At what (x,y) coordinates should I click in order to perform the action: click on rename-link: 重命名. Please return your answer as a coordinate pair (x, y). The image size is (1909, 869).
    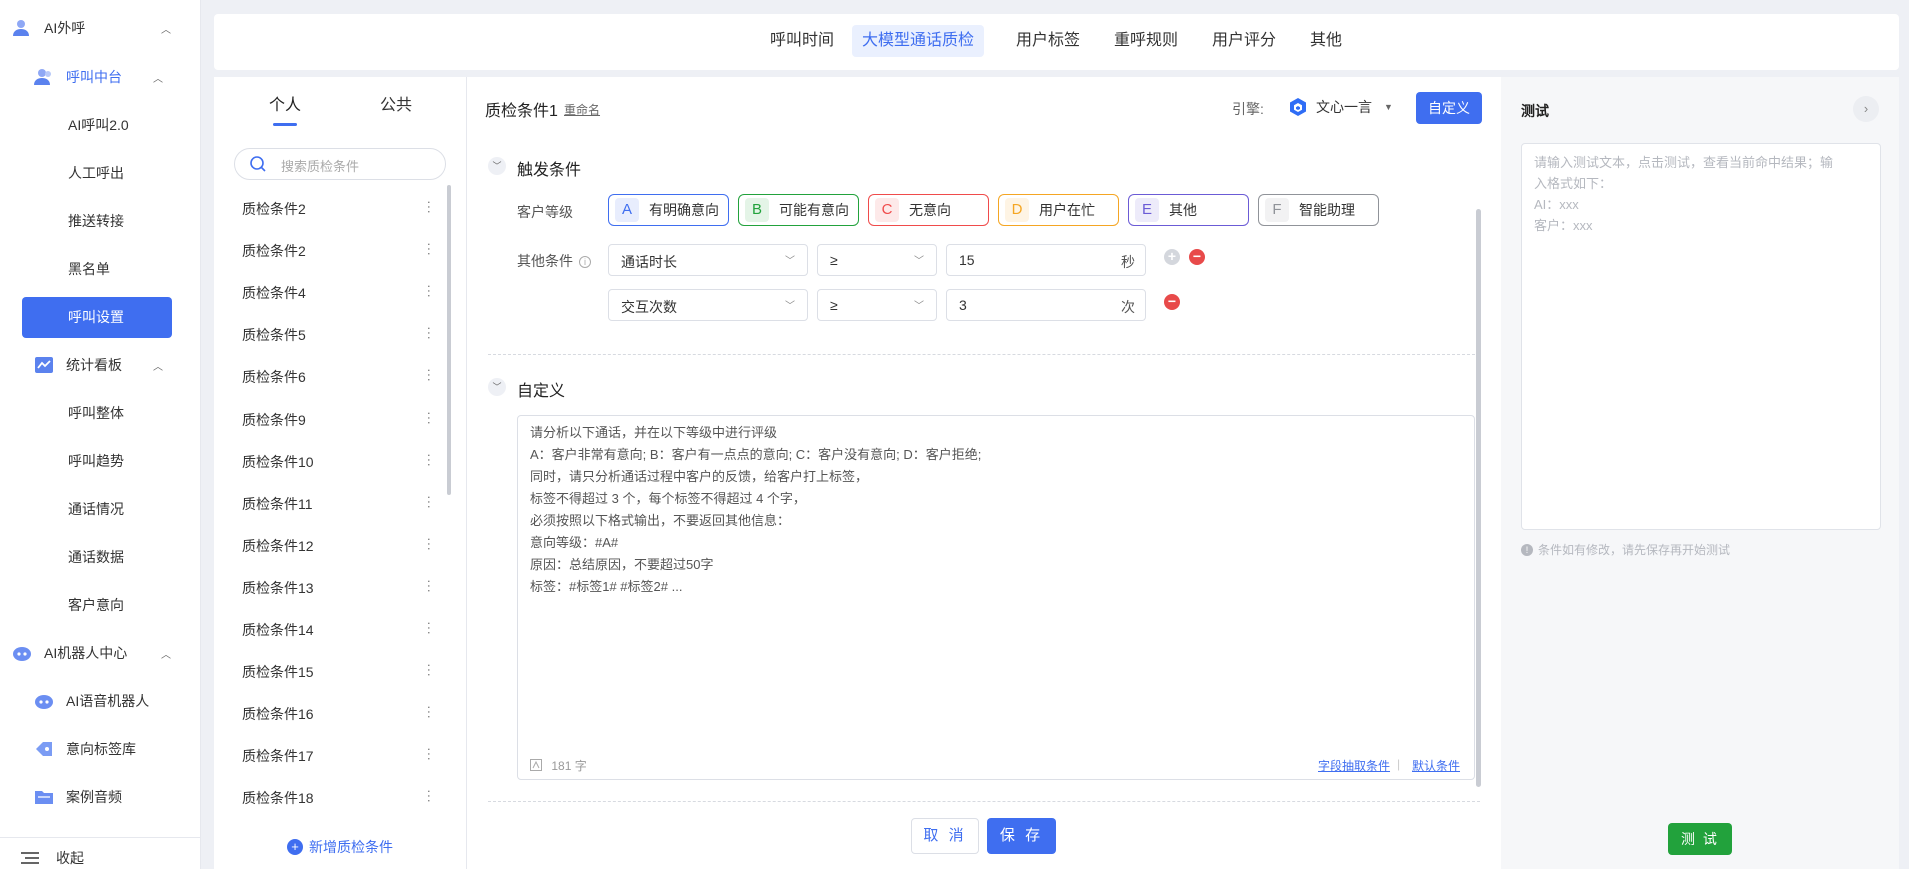
    Looking at the image, I should click on (582, 109).